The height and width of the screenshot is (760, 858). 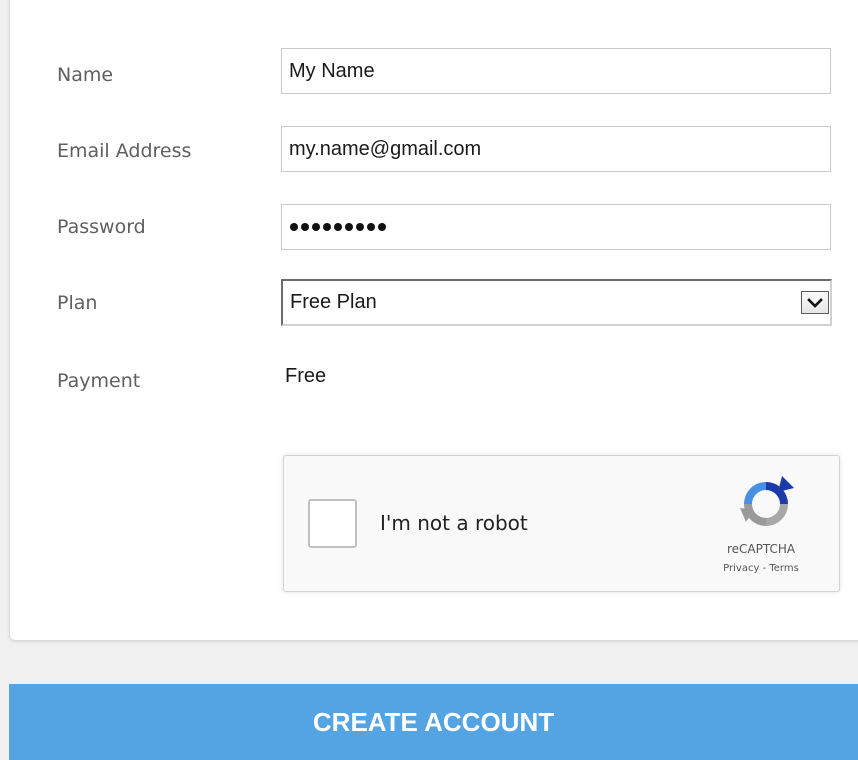 What do you see at coordinates (85, 75) in the screenshot?
I see `name-label: Name` at bounding box center [85, 75].